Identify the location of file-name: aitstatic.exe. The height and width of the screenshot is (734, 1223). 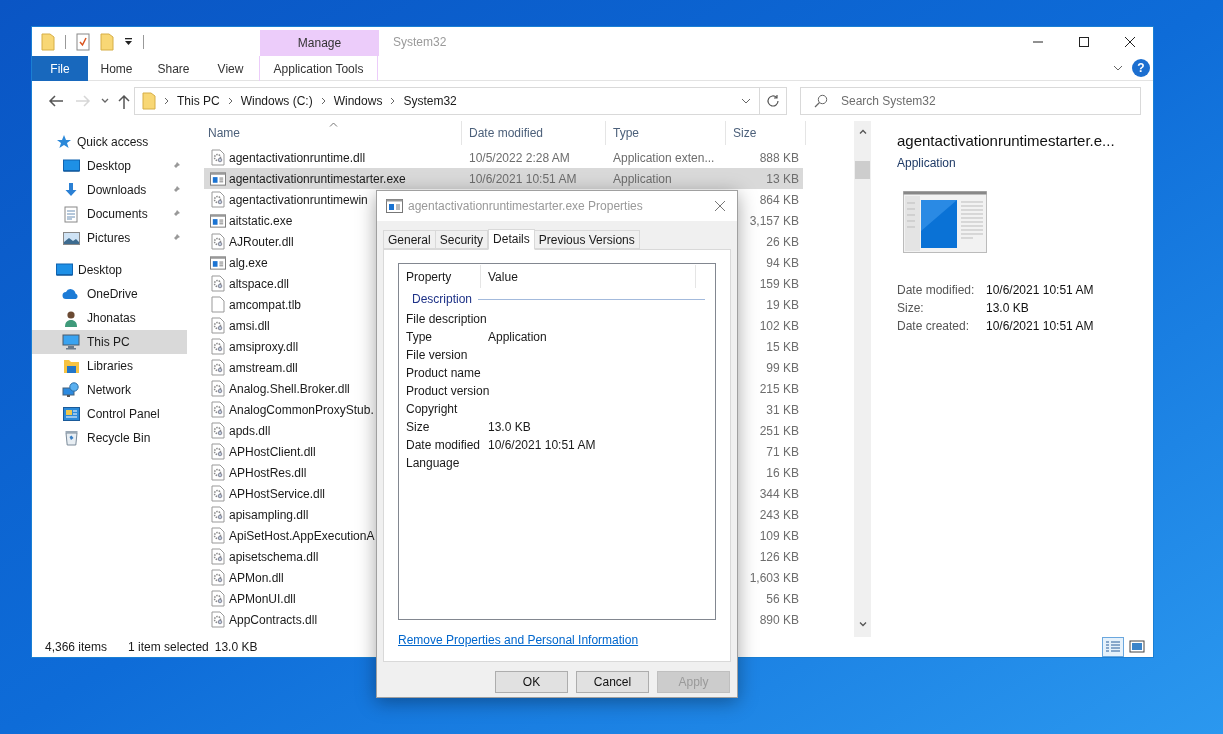
(261, 221).